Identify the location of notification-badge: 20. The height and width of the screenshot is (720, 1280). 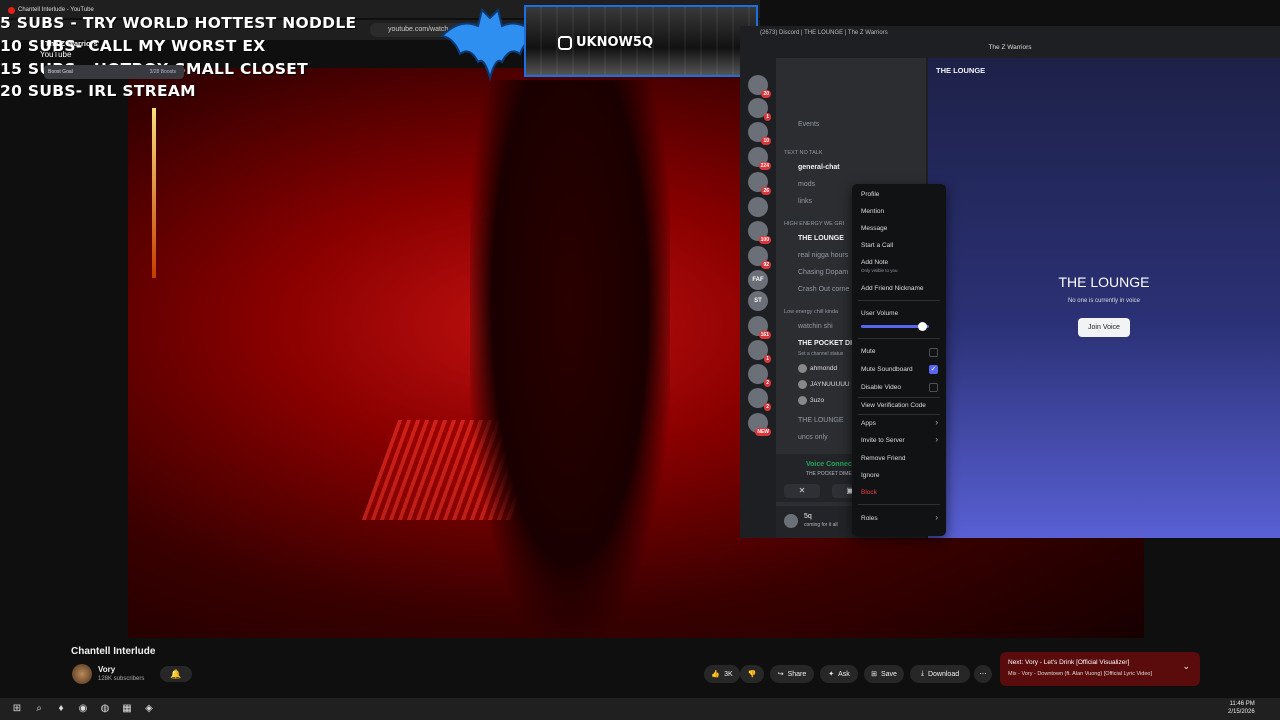
(766, 94).